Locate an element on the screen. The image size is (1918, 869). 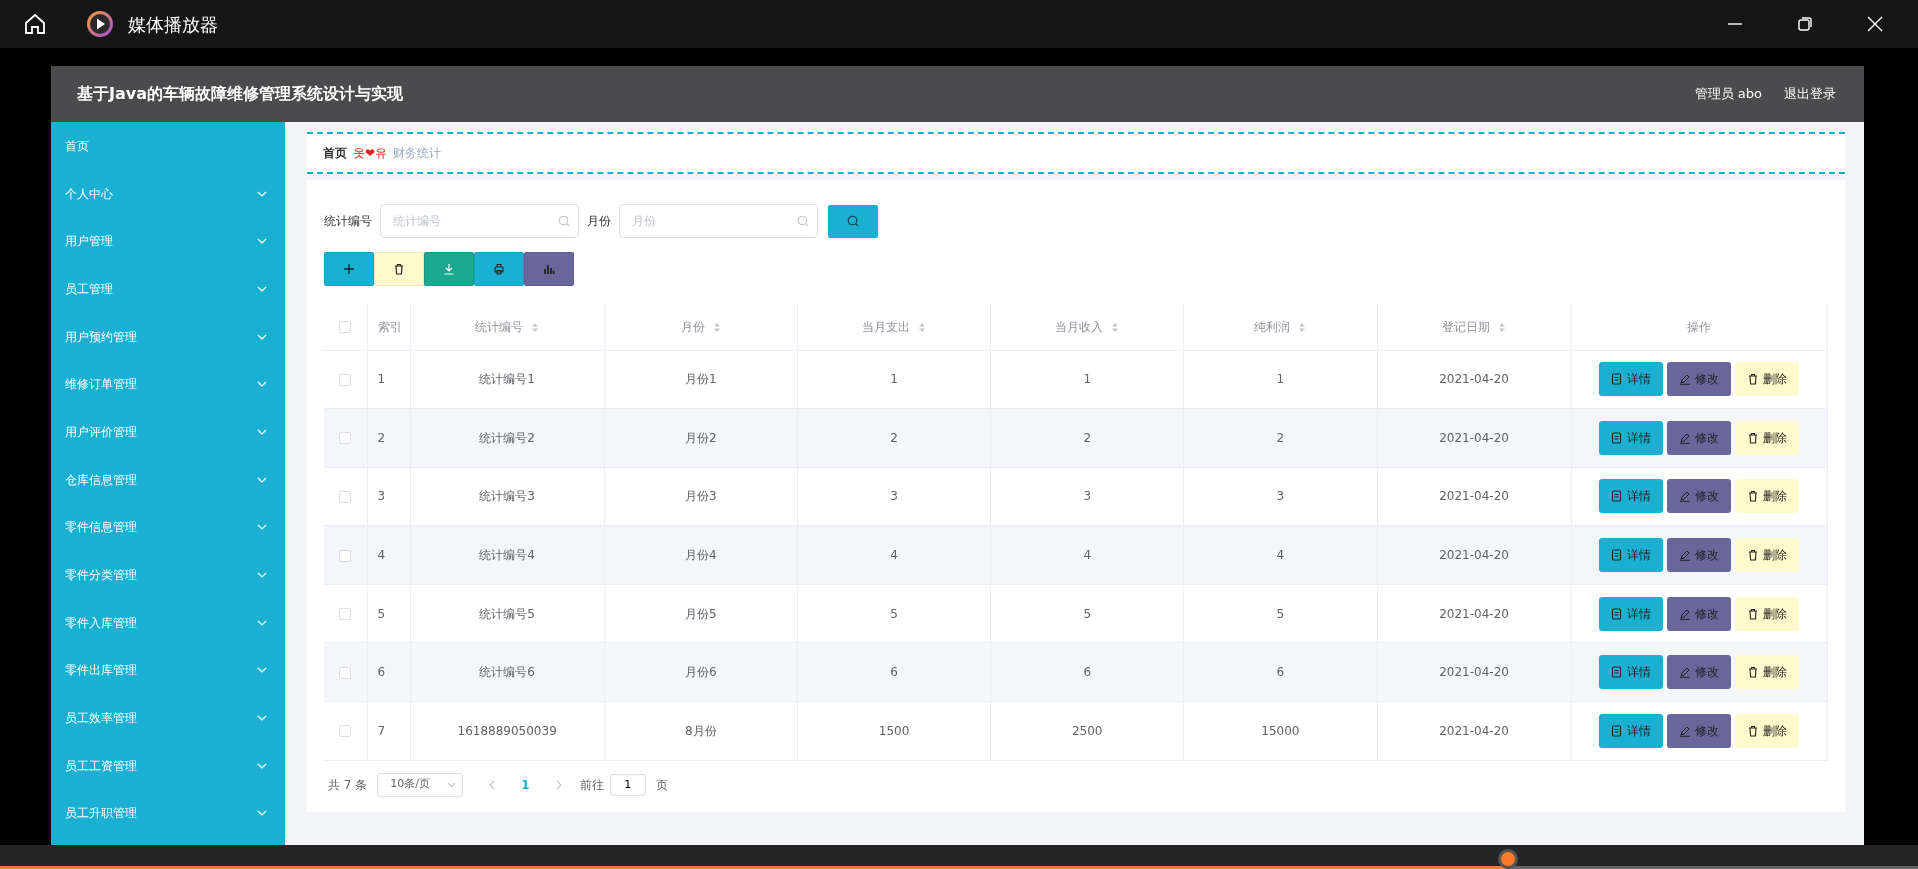
sidebar-item: 员工工资管理 is located at coordinates (168, 765).